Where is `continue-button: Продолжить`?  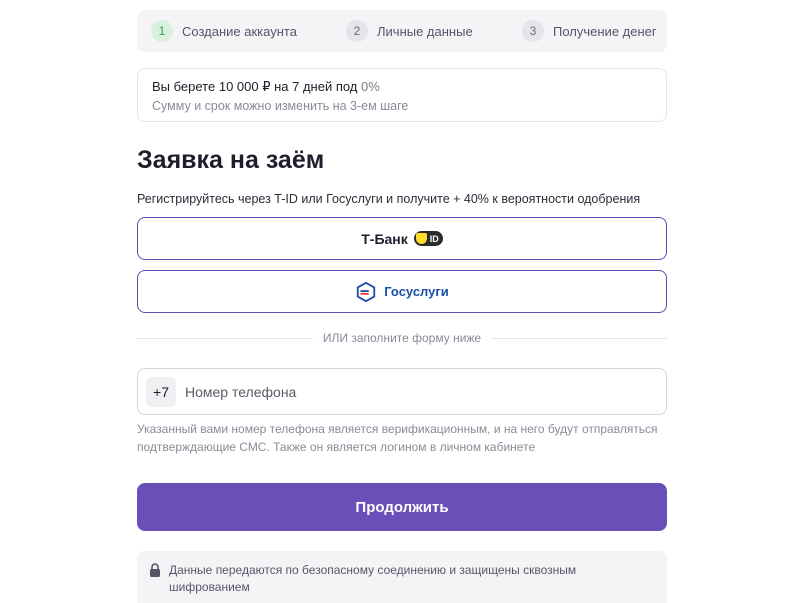
continue-button: Продолжить is located at coordinates (402, 507).